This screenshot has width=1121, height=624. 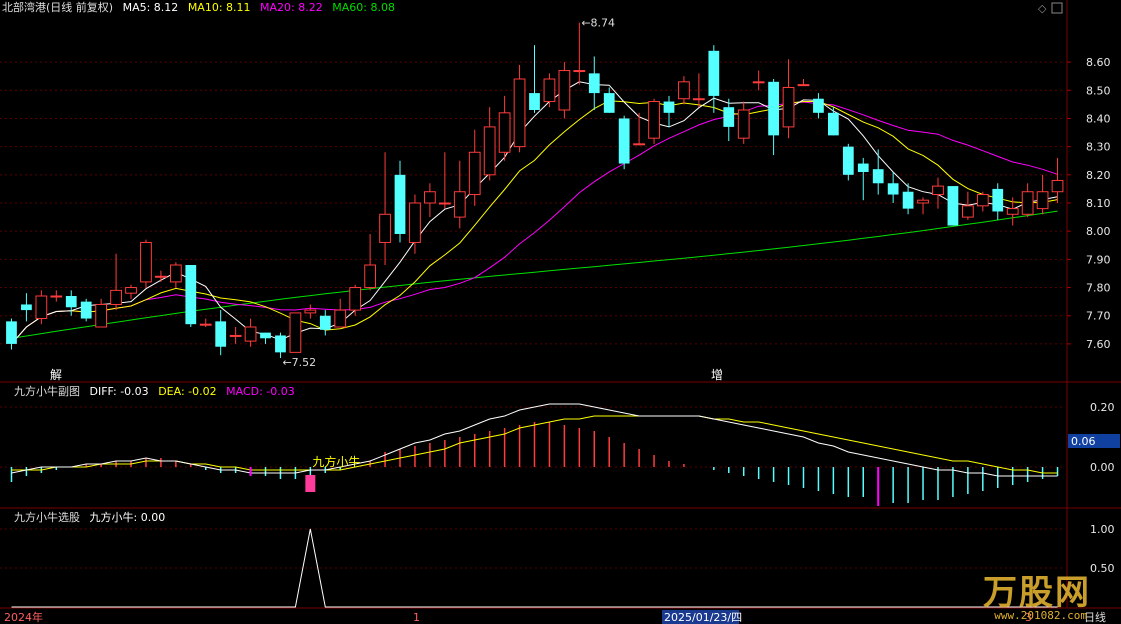 What do you see at coordinates (47, 391) in the screenshot?
I see `sub1-title: 九方小牛副图` at bounding box center [47, 391].